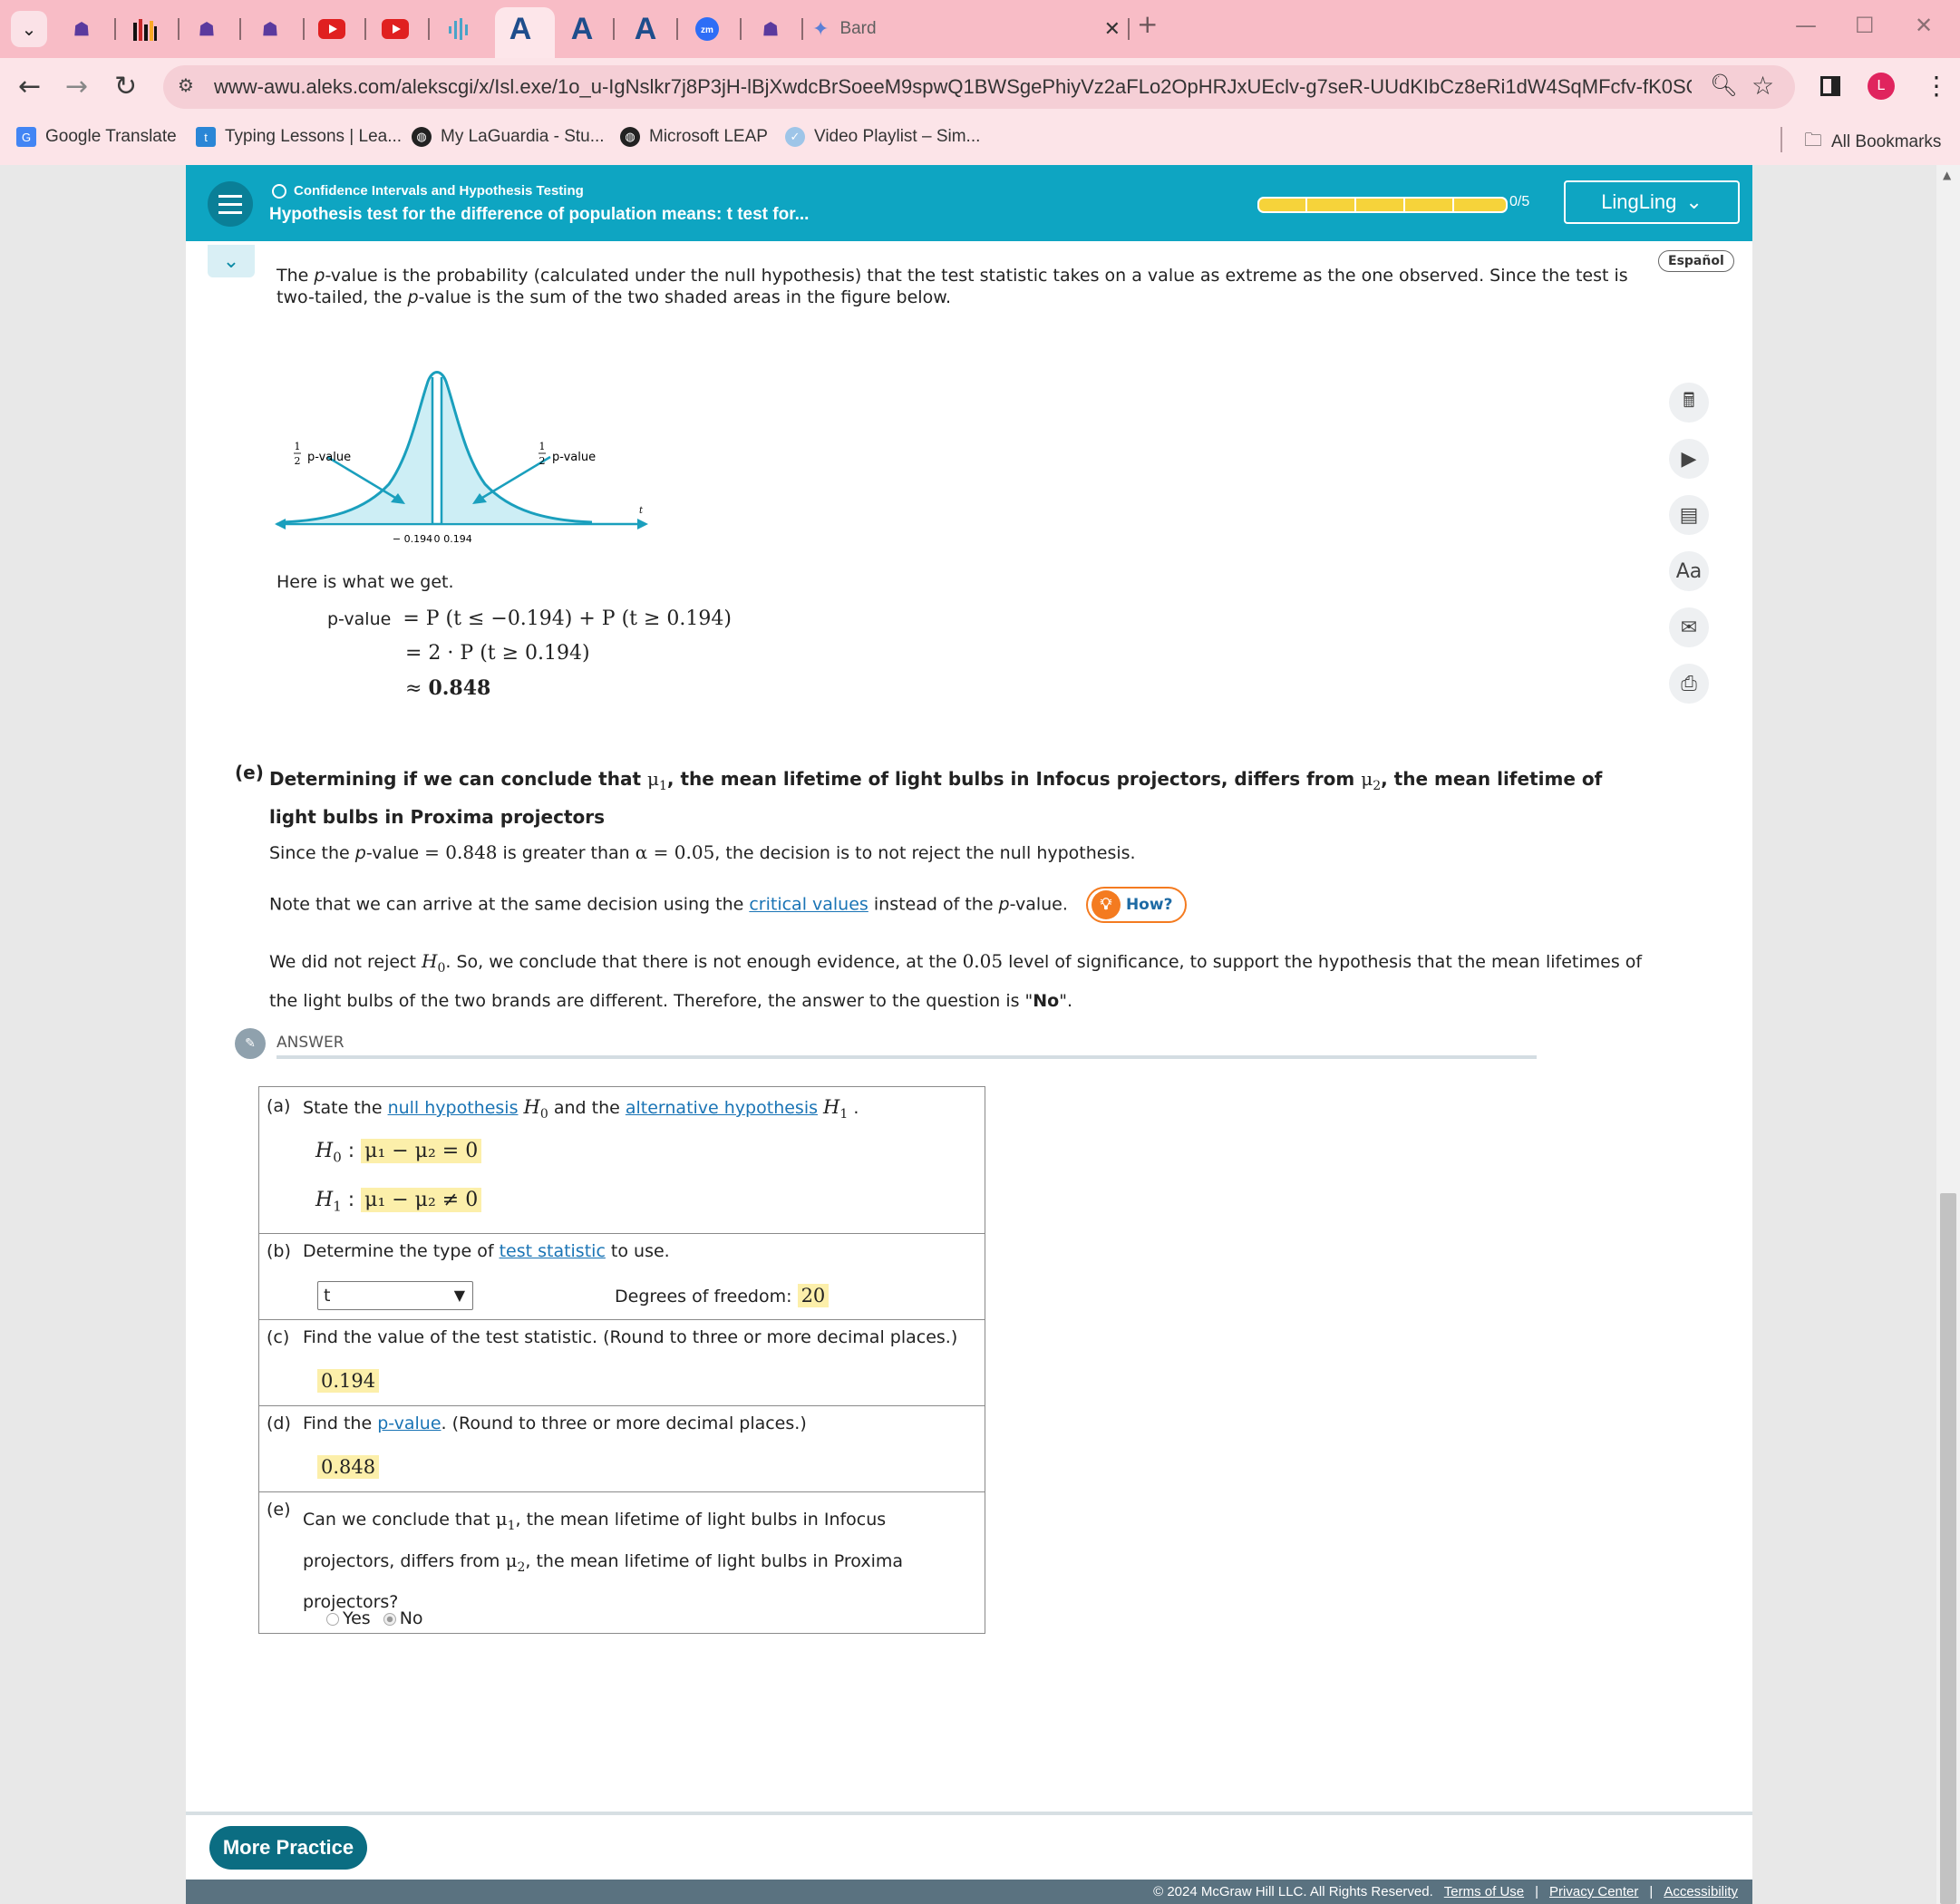  What do you see at coordinates (1865, 26) in the screenshot?
I see `maximize-icon: ☐` at bounding box center [1865, 26].